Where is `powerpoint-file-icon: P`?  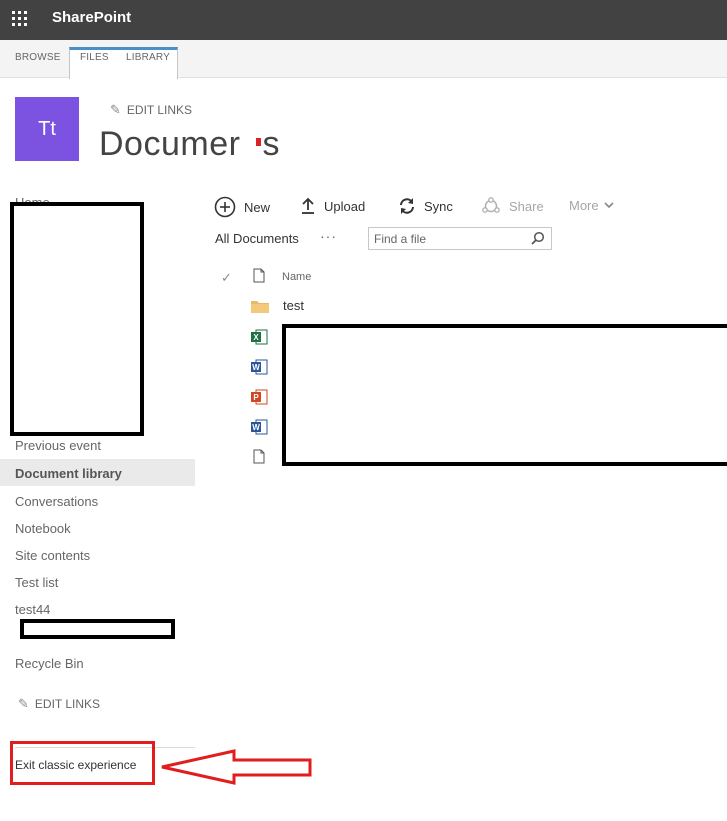
powerpoint-file-icon: P is located at coordinates (259, 399).